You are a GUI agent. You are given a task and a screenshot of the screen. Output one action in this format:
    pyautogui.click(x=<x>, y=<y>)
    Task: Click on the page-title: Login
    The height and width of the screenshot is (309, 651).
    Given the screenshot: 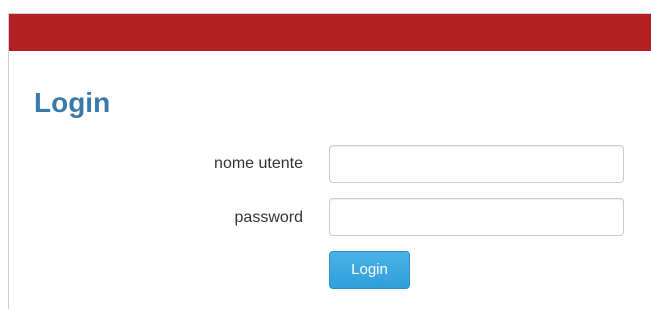 What is the action you would take?
    pyautogui.click(x=72, y=102)
    